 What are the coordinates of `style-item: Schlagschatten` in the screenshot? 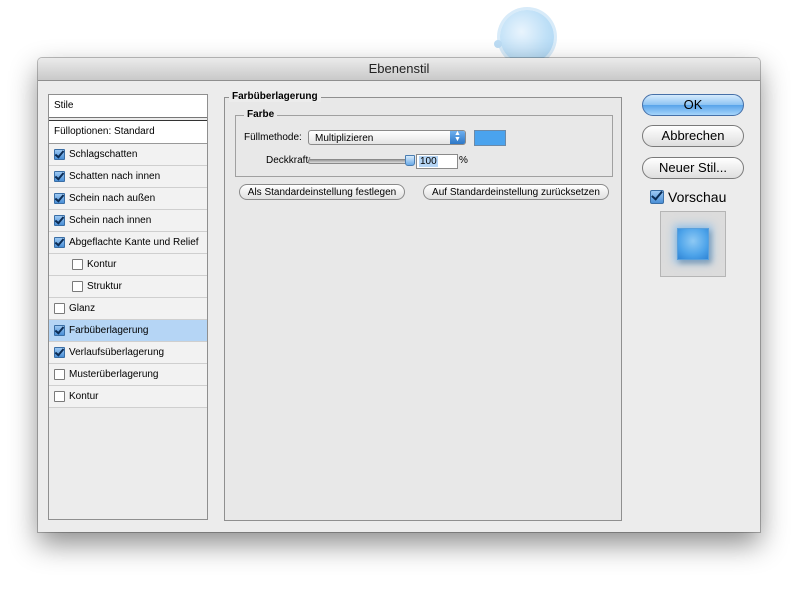 It's located at (128, 155).